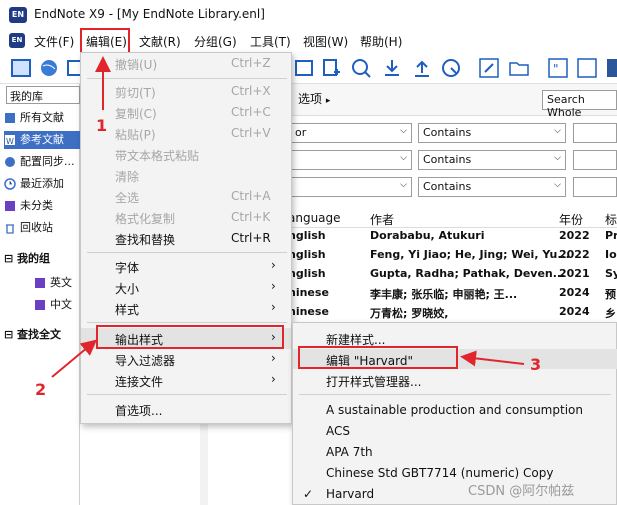 This screenshot has width=617, height=505. What do you see at coordinates (521, 491) in the screenshot?
I see `watermark: CSDN @阿尔帕兹` at bounding box center [521, 491].